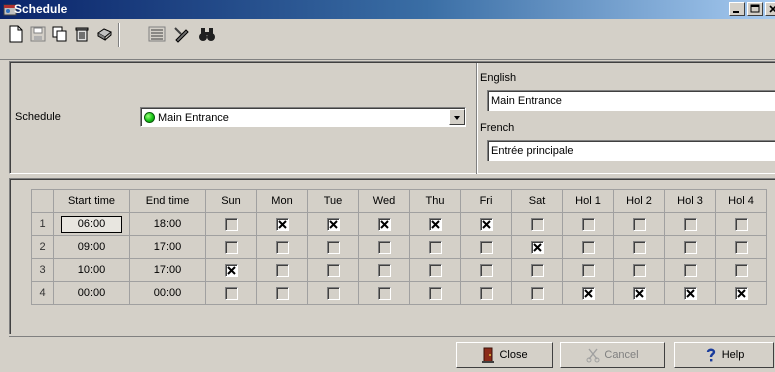 The image size is (775, 372). What do you see at coordinates (91, 201) in the screenshot?
I see `column-header: Start time` at bounding box center [91, 201].